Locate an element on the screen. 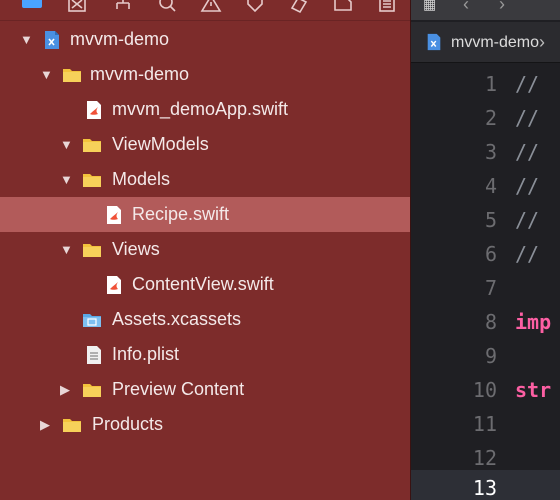  chevron-right-icon: › is located at coordinates (542, 42).